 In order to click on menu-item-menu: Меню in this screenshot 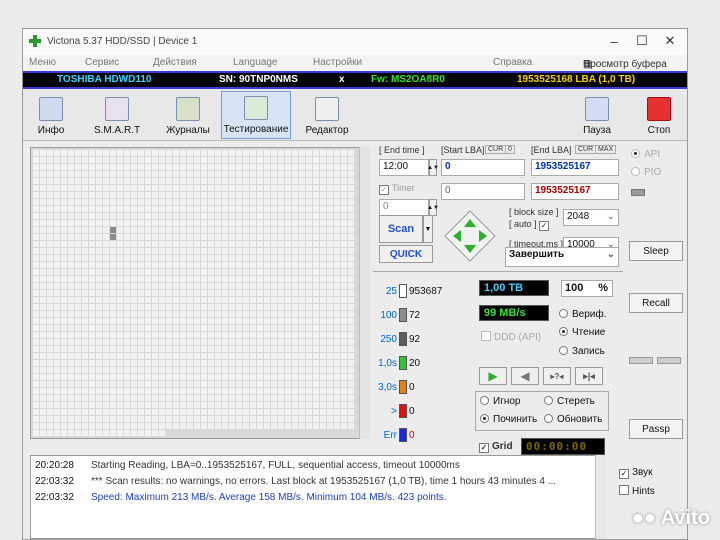, I will do `click(42, 62)`.